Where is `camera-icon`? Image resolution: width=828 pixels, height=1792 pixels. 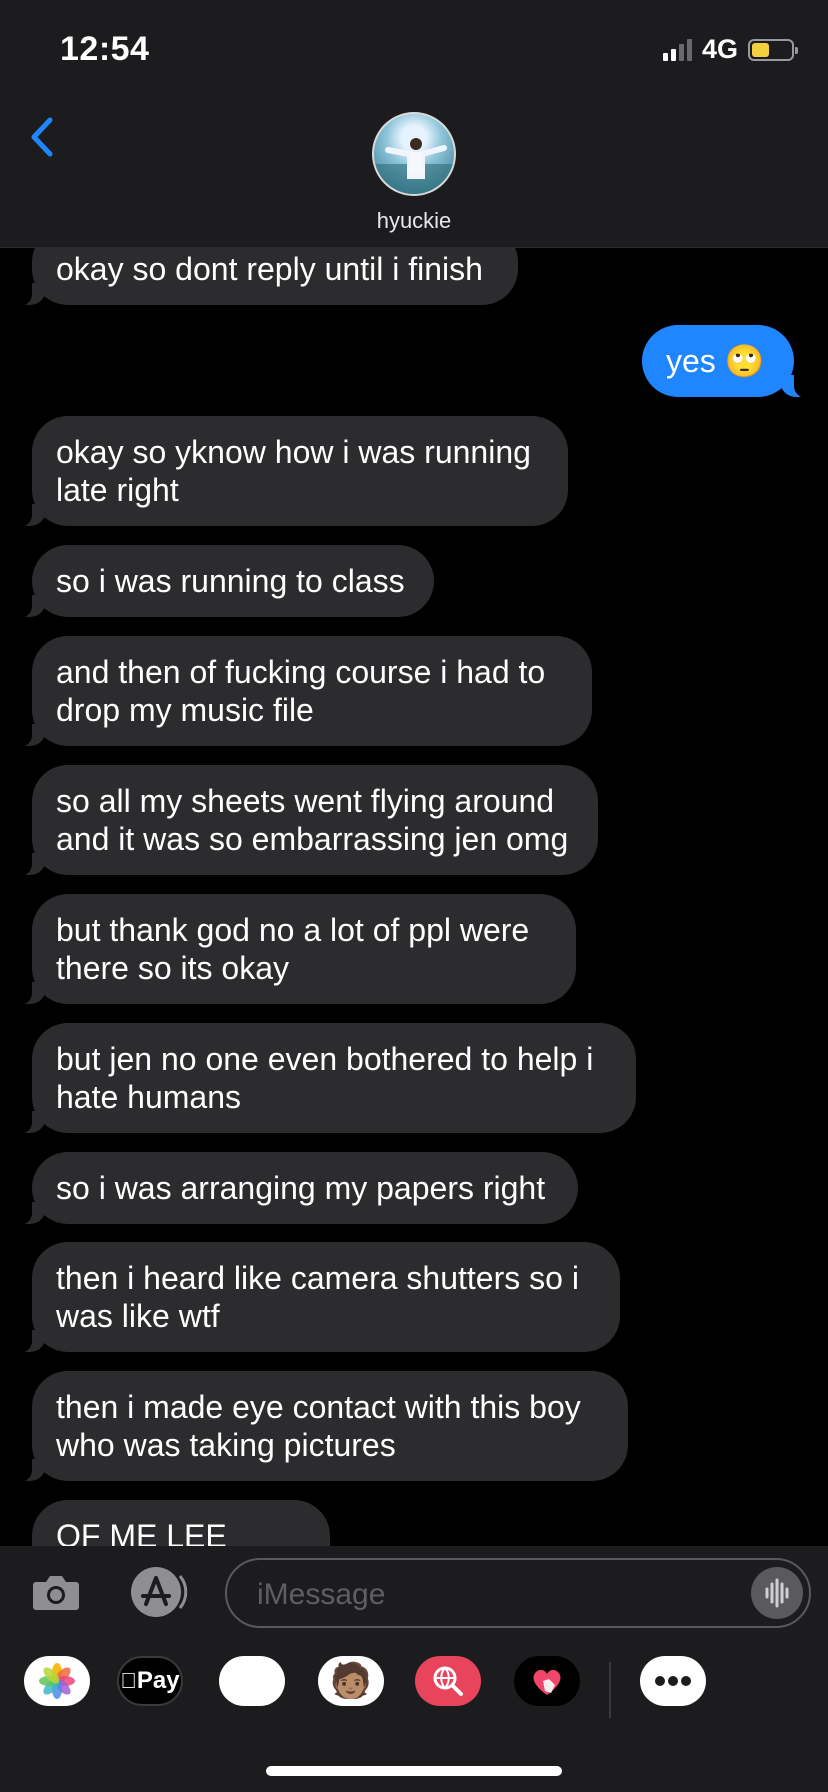 camera-icon is located at coordinates (56, 1592).